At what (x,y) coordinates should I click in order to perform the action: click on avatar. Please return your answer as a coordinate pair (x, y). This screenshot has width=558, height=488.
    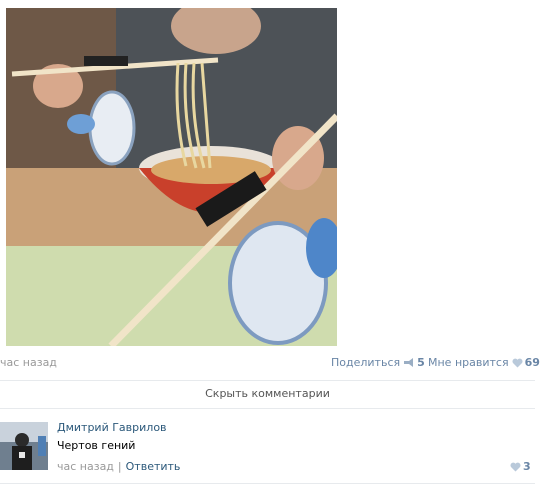
    Looking at the image, I should click on (24, 446).